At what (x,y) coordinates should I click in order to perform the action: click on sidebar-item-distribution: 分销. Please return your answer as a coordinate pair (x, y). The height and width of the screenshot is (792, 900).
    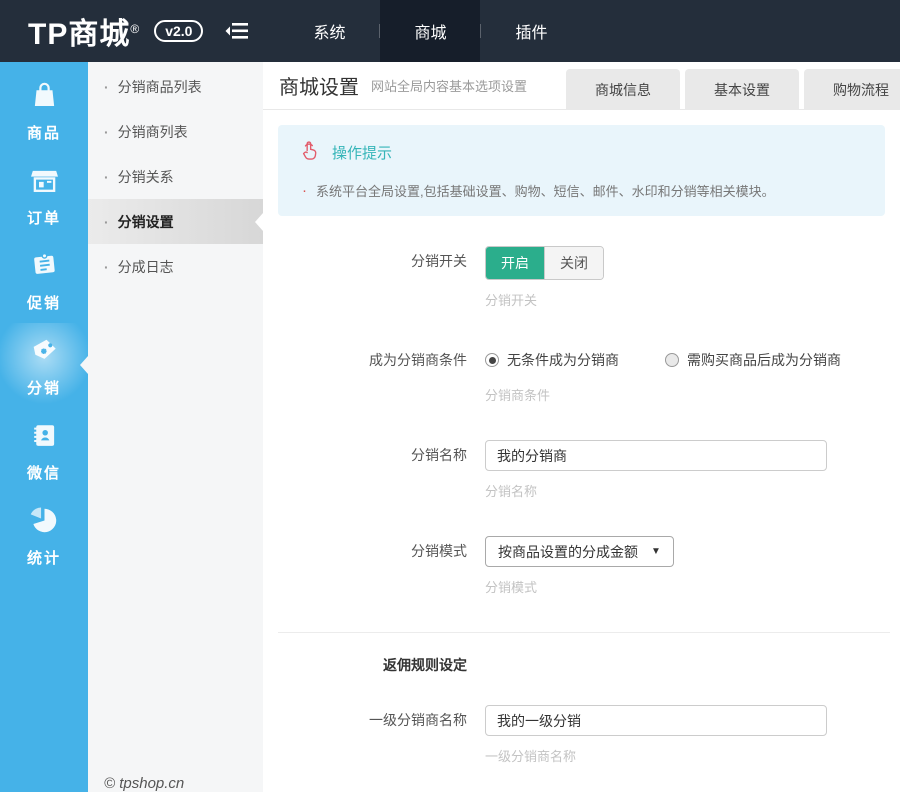
    Looking at the image, I should click on (44, 365).